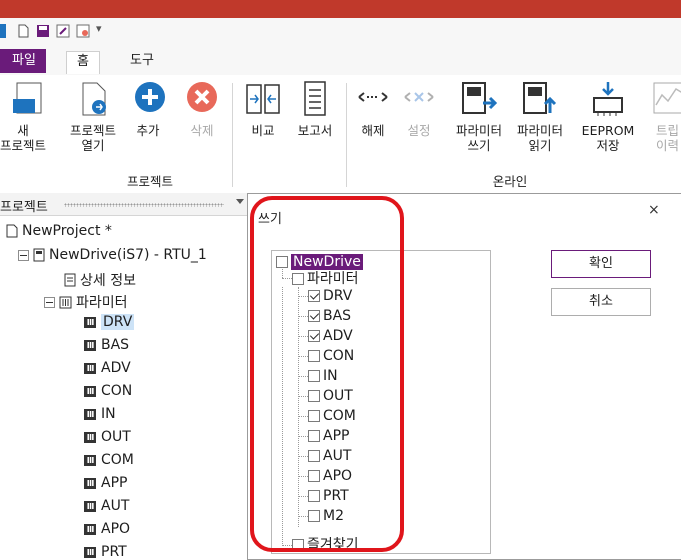 The image size is (681, 560). What do you see at coordinates (539, 130) in the screenshot?
I see `parameter-read-label: 파라미터` at bounding box center [539, 130].